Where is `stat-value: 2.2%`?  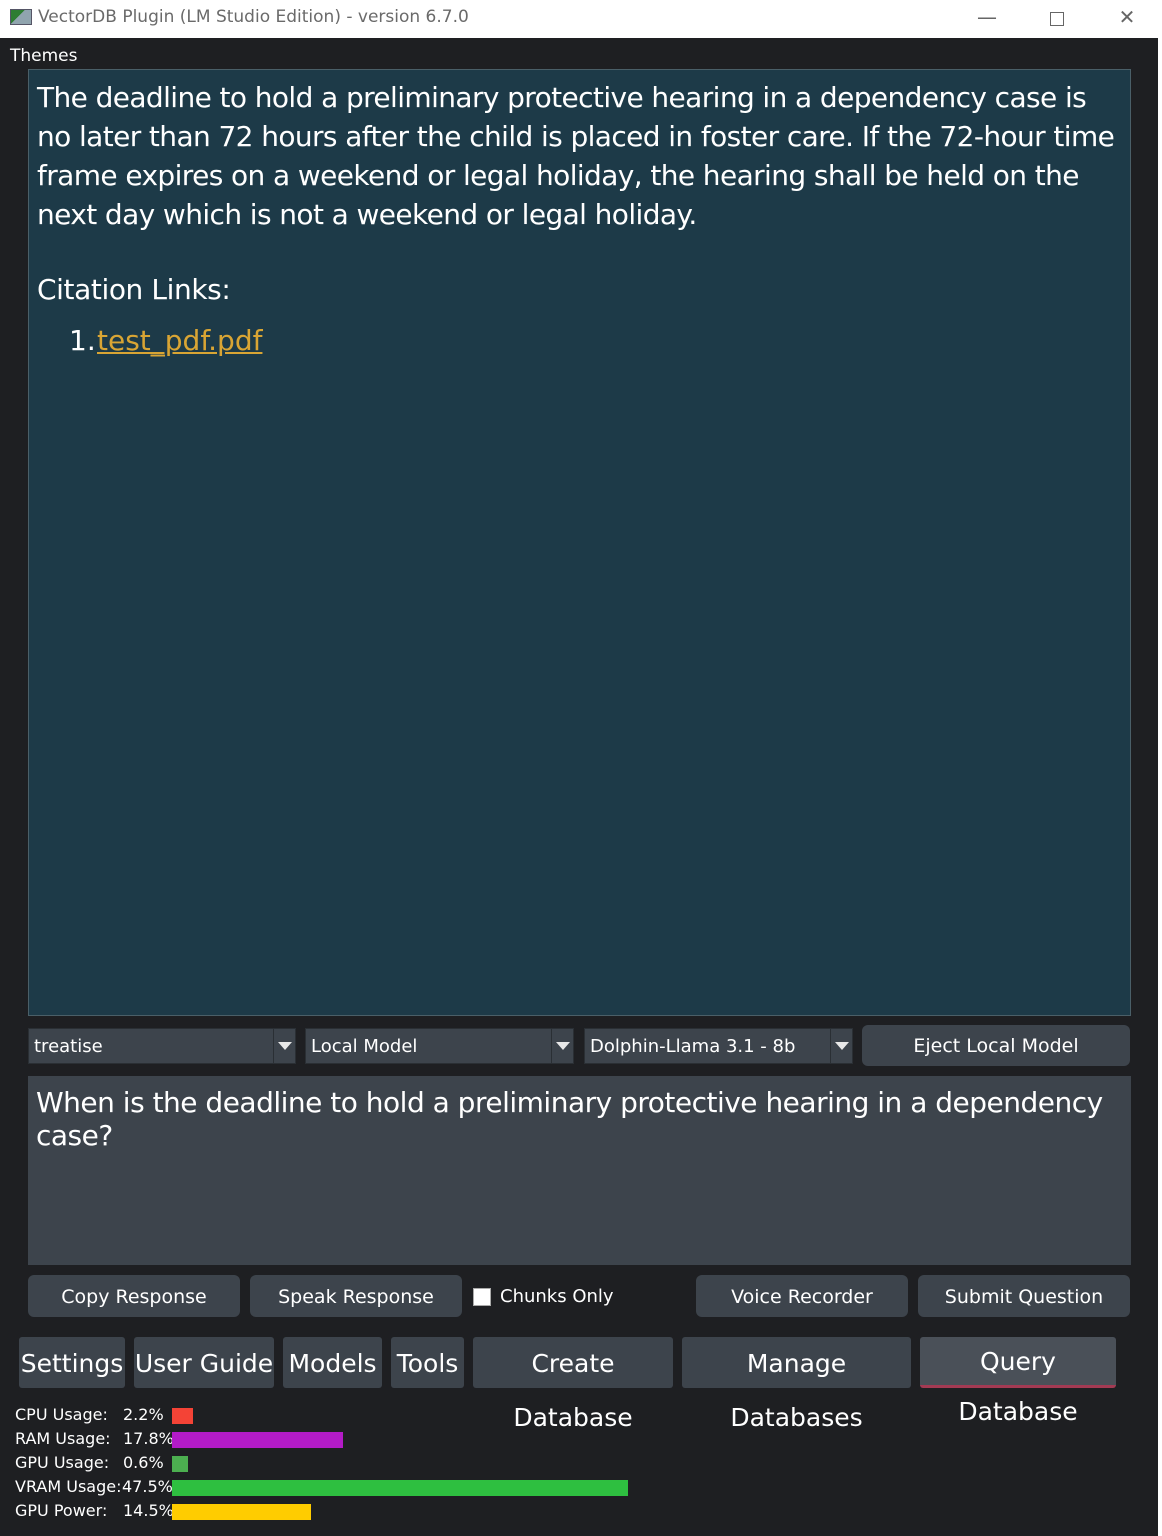
stat-value: 2.2% is located at coordinates (143, 1414).